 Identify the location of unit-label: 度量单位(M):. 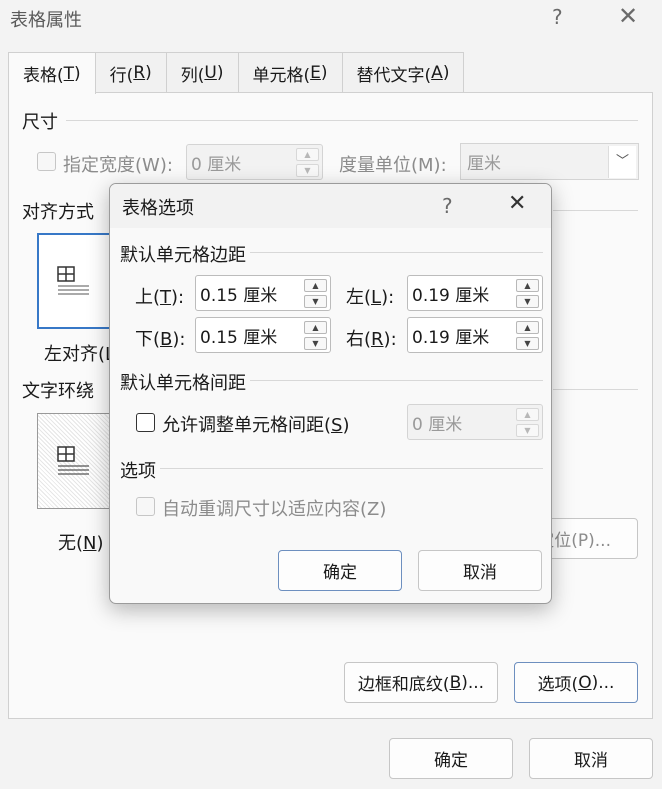
(393, 165).